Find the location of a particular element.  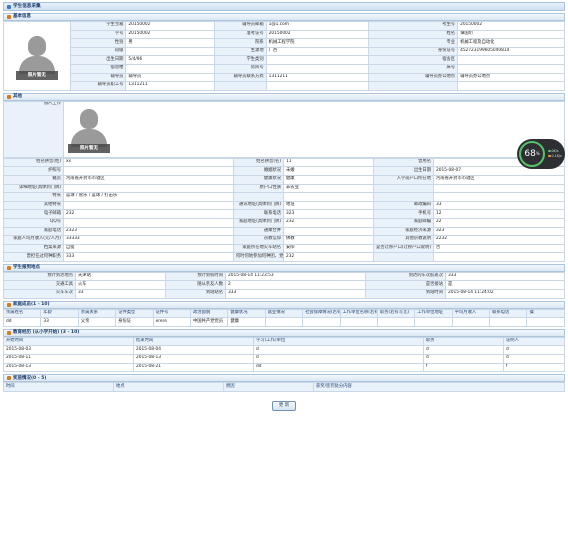

table-cell: 2015-08-03 is located at coordinates (68, 350).